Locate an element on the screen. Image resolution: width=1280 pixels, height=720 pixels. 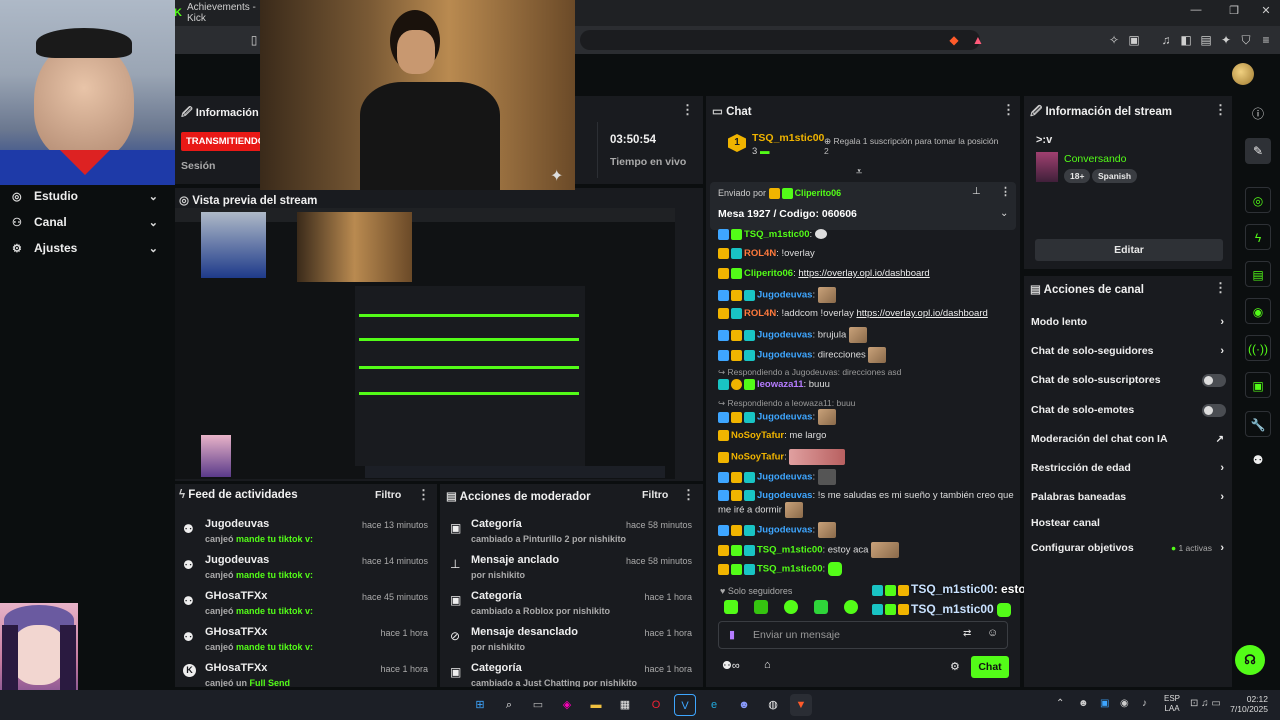
top-gifter-name: TSQ_m1stic00 is located at coordinates (788, 138).